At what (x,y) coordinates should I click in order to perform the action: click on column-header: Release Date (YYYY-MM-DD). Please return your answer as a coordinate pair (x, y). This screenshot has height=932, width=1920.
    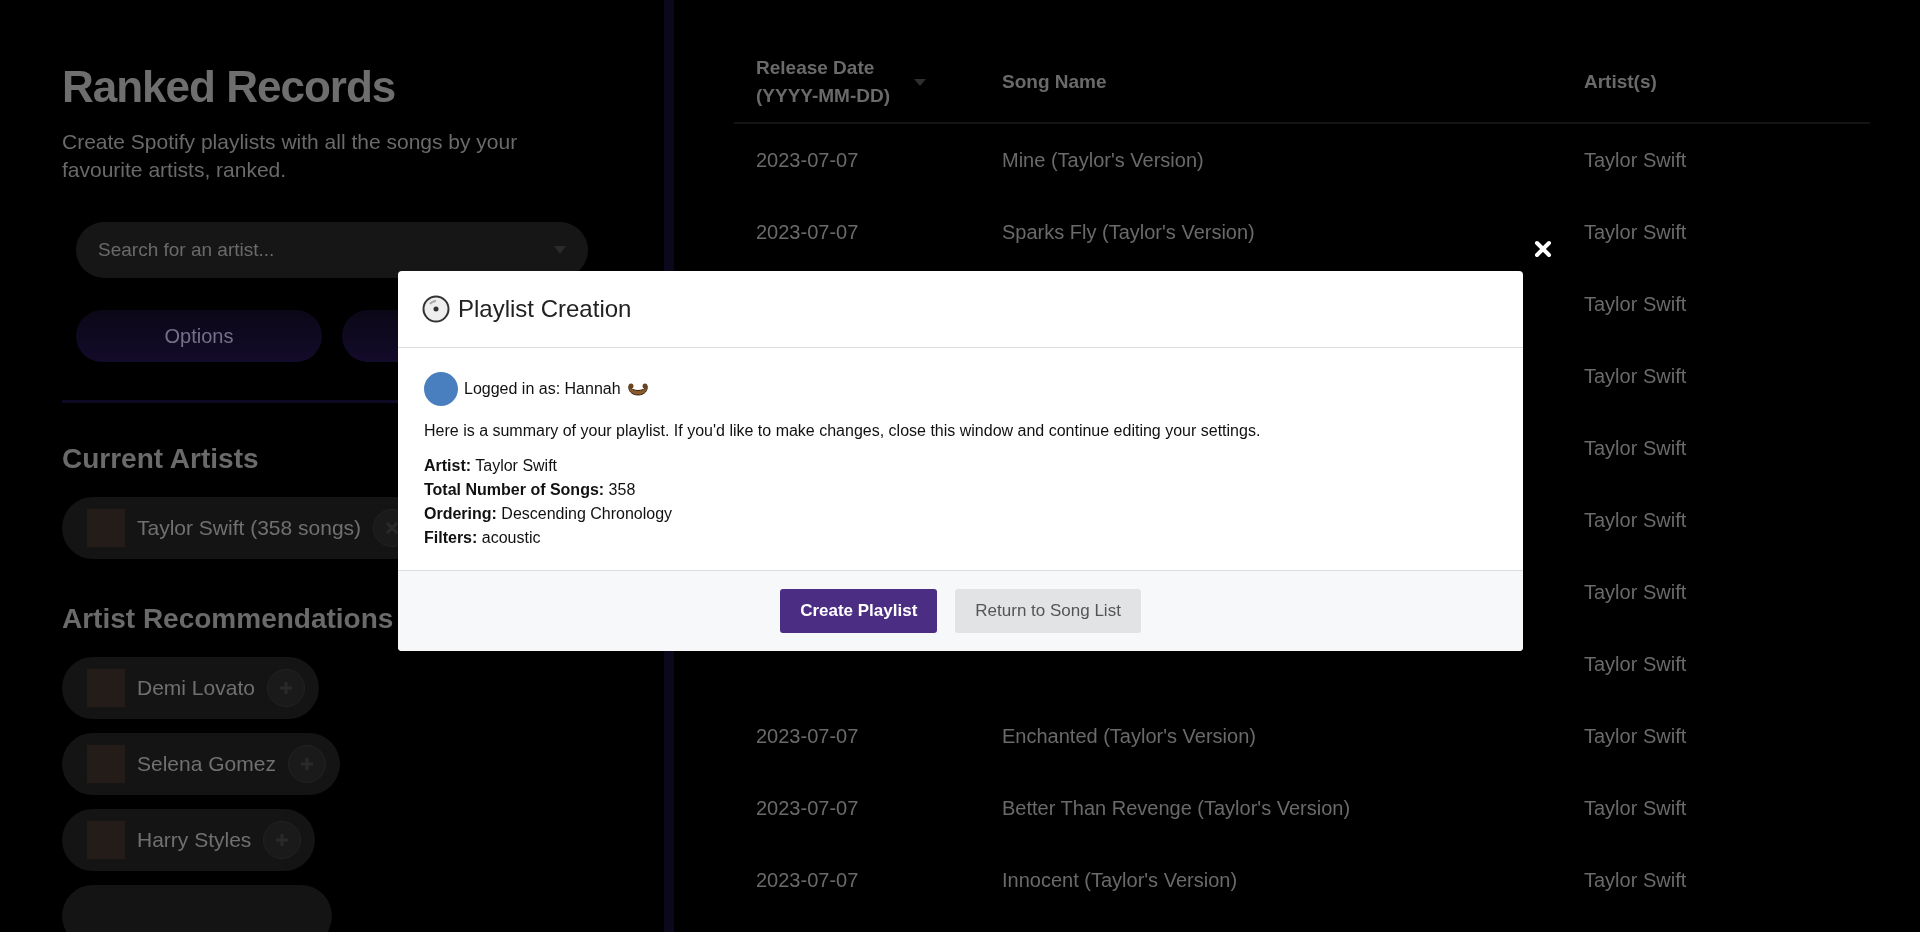
    Looking at the image, I should click on (831, 82).